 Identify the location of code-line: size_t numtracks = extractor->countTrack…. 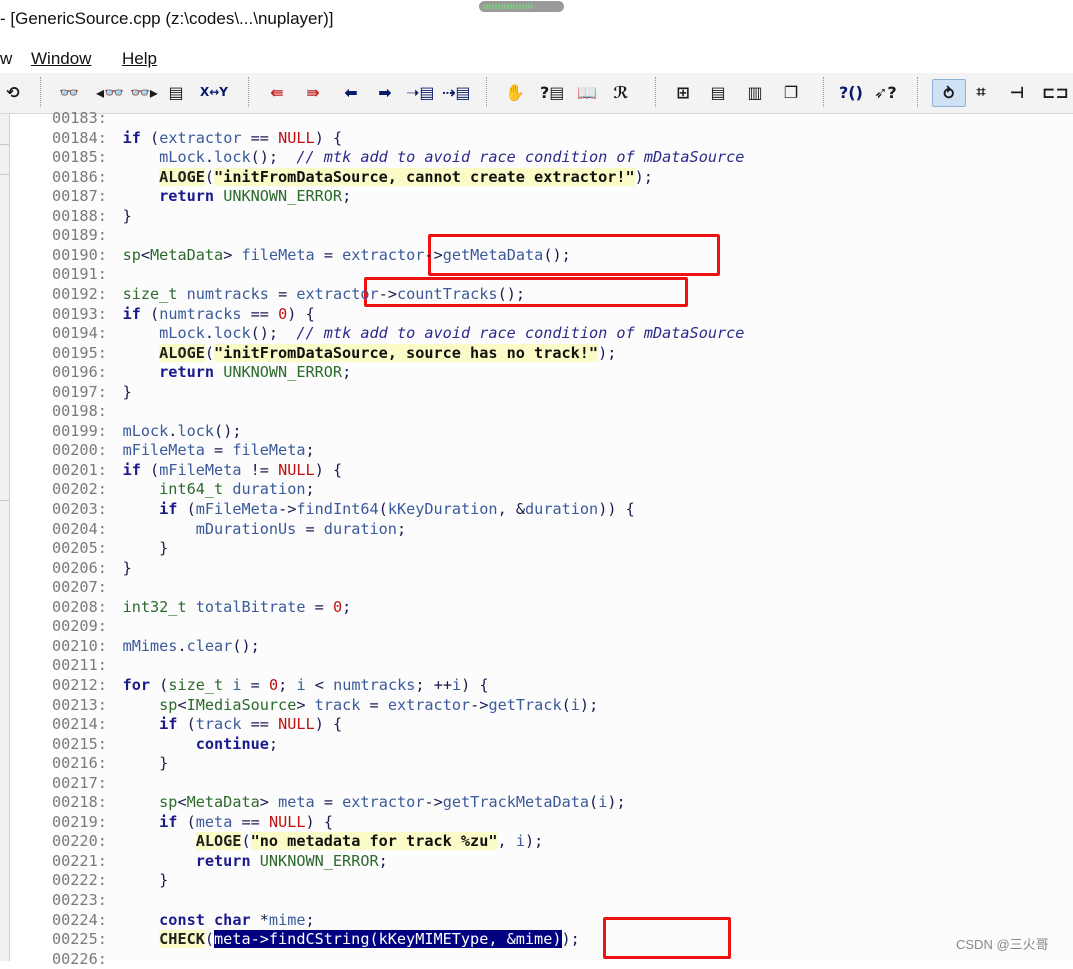
(305, 295).